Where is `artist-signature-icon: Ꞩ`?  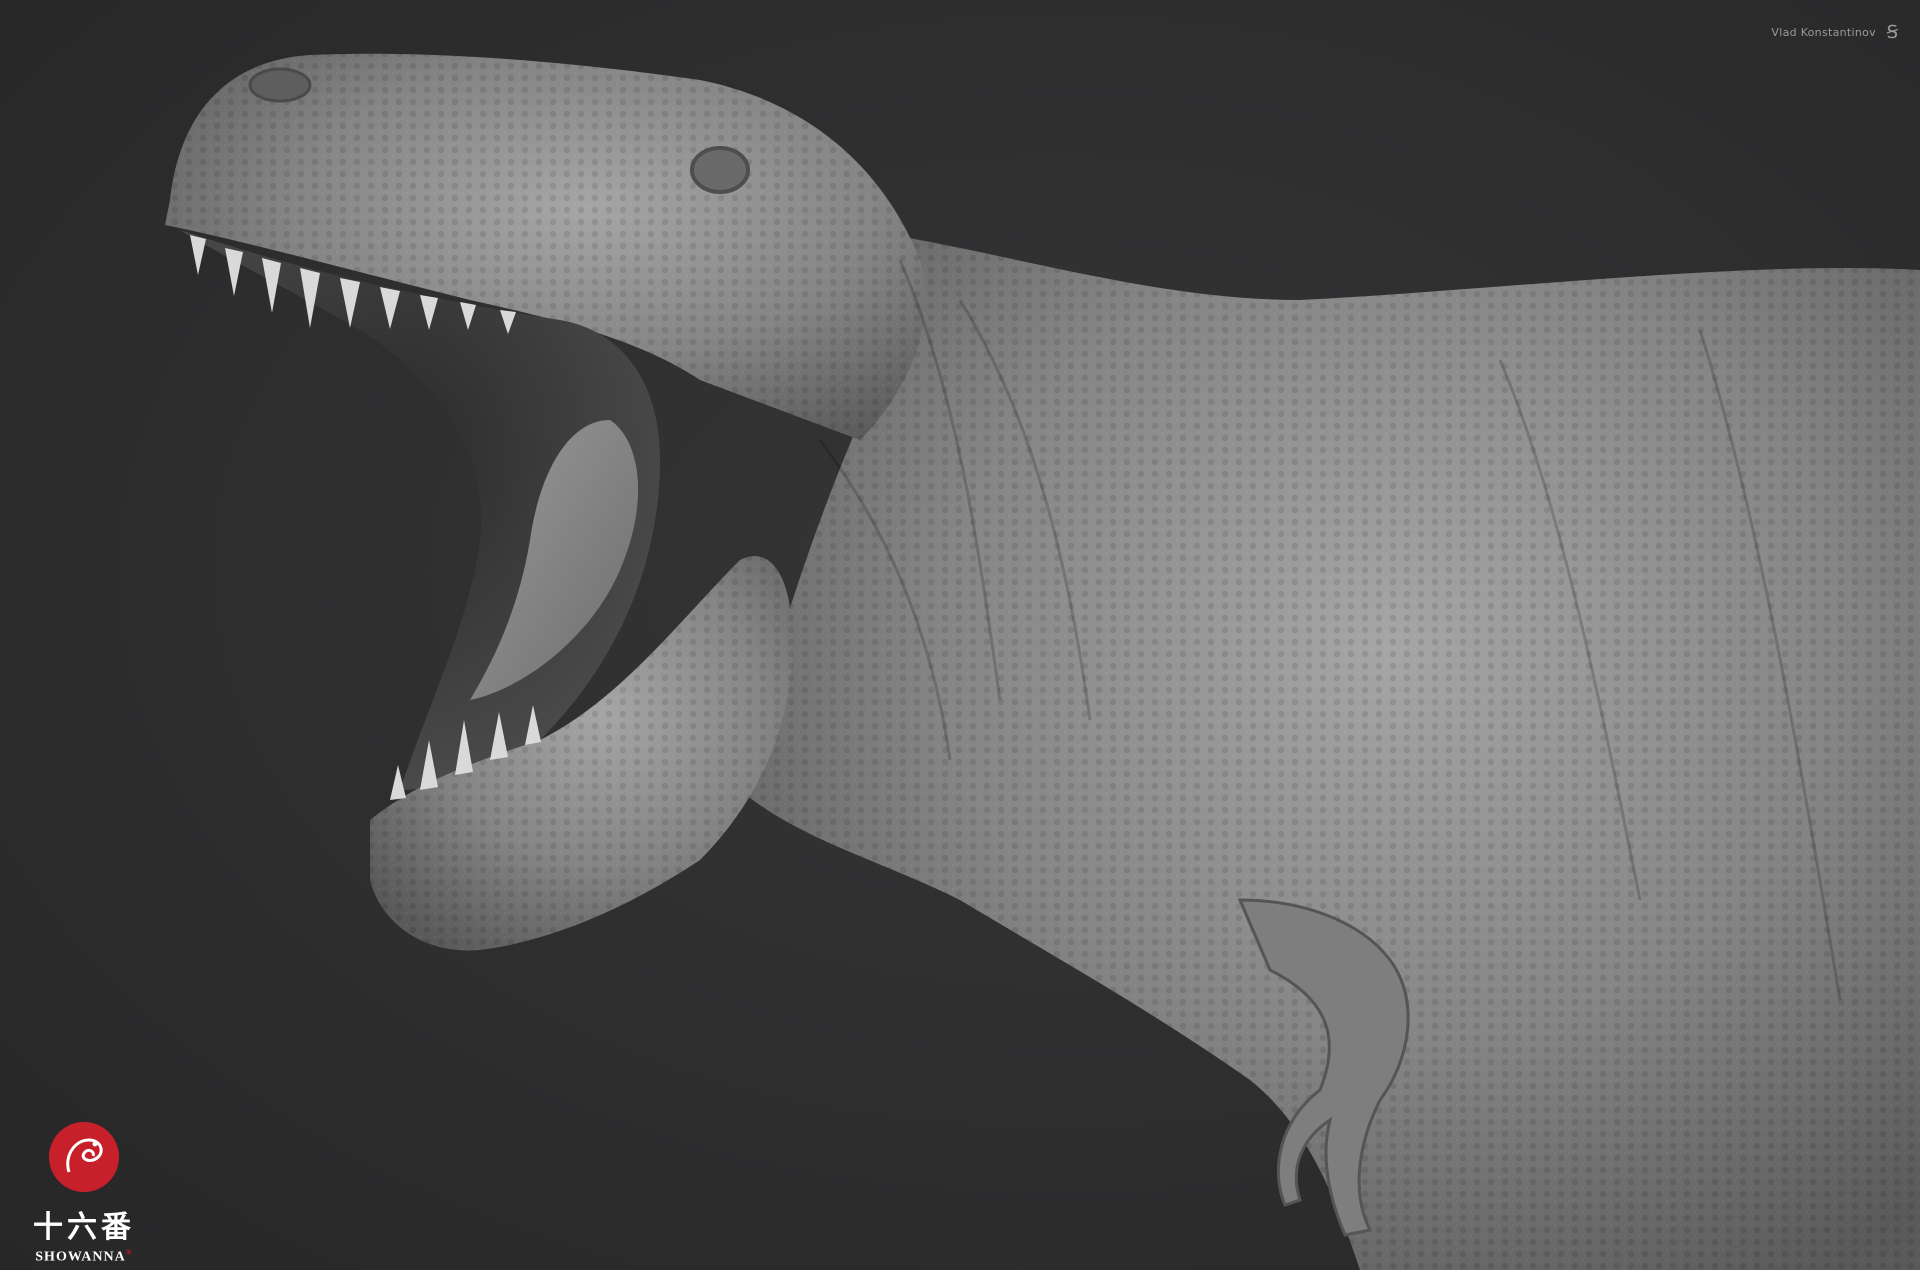
artist-signature-icon: Ꞩ is located at coordinates (1892, 32).